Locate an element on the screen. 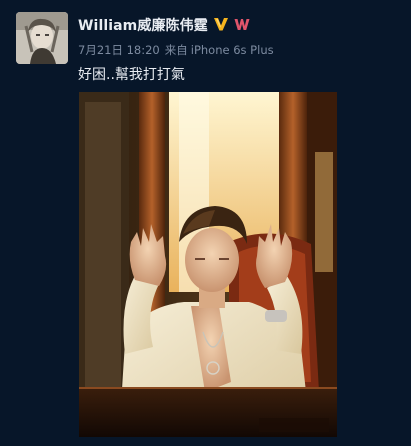 This screenshot has height=446, width=411. post-date: 7月21日 18:20 is located at coordinates (119, 50).